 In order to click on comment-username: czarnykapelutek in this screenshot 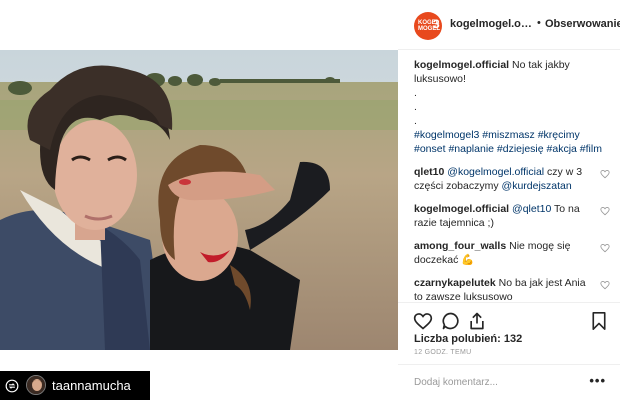, I will do `click(455, 283)`.